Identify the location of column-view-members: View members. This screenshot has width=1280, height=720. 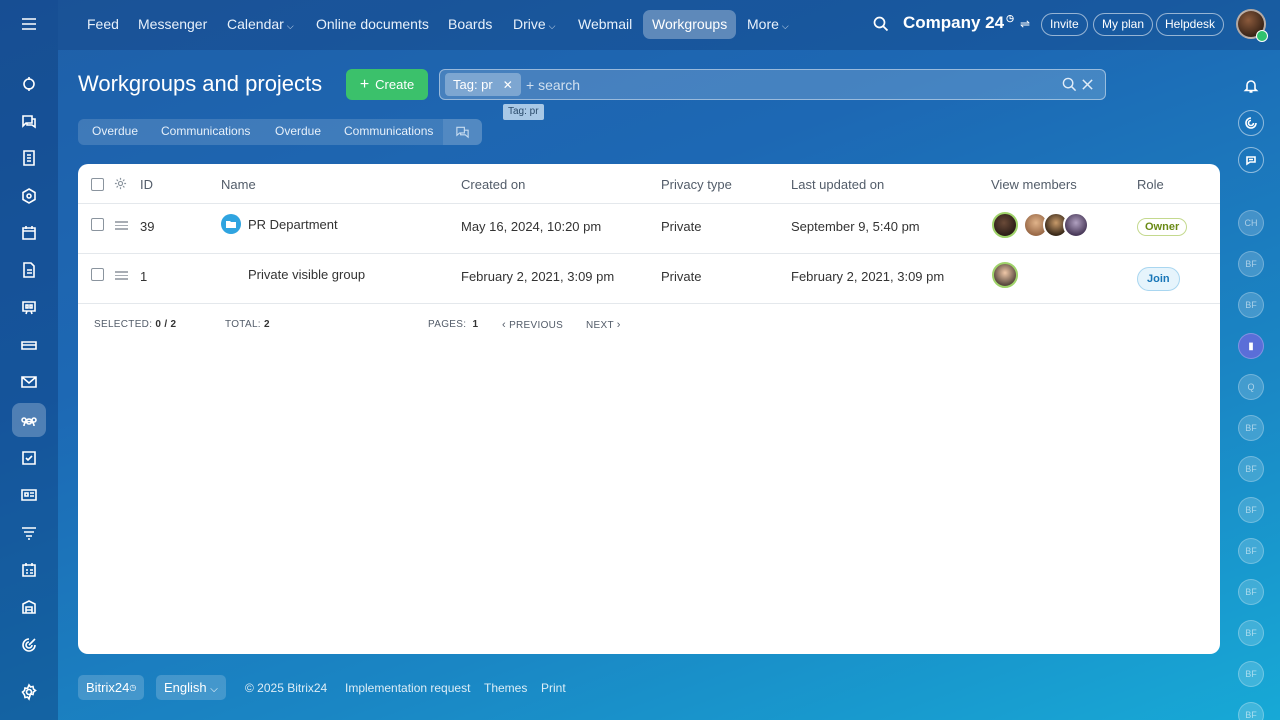
(1034, 184).